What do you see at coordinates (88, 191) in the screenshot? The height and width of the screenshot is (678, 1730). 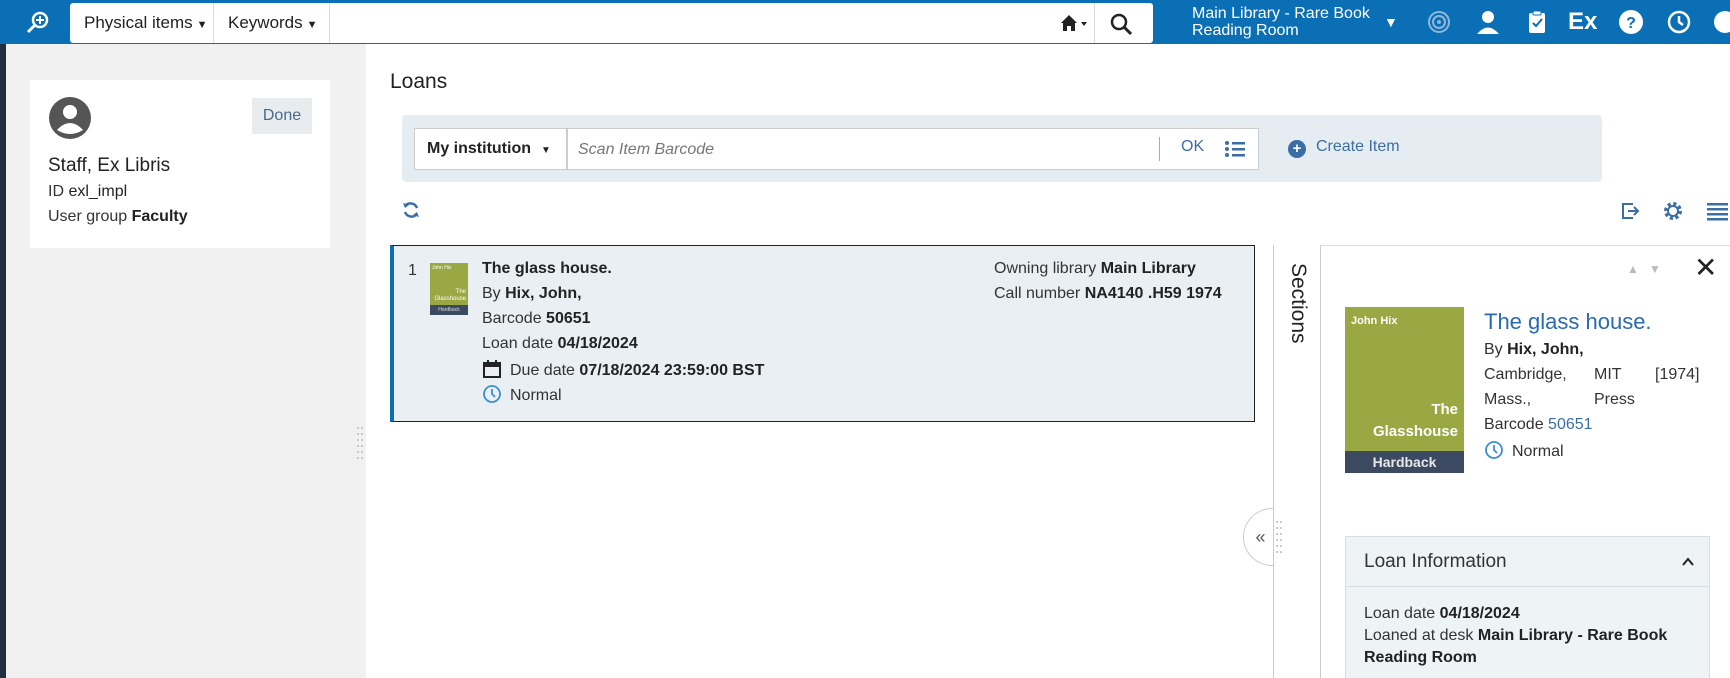 I see `user-id: ID exl_impl` at bounding box center [88, 191].